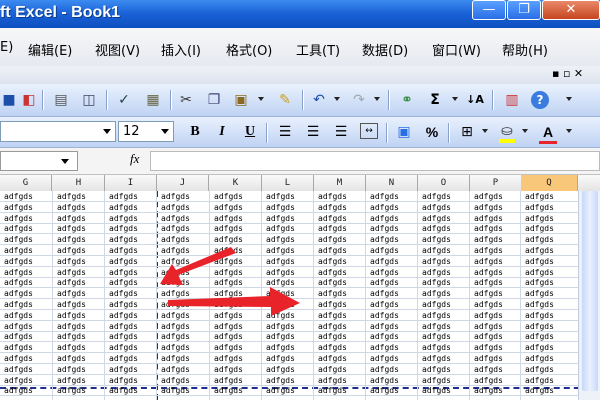 The width and height of the screenshot is (600, 400). I want to click on arrow-right-icon, so click(234, 301).